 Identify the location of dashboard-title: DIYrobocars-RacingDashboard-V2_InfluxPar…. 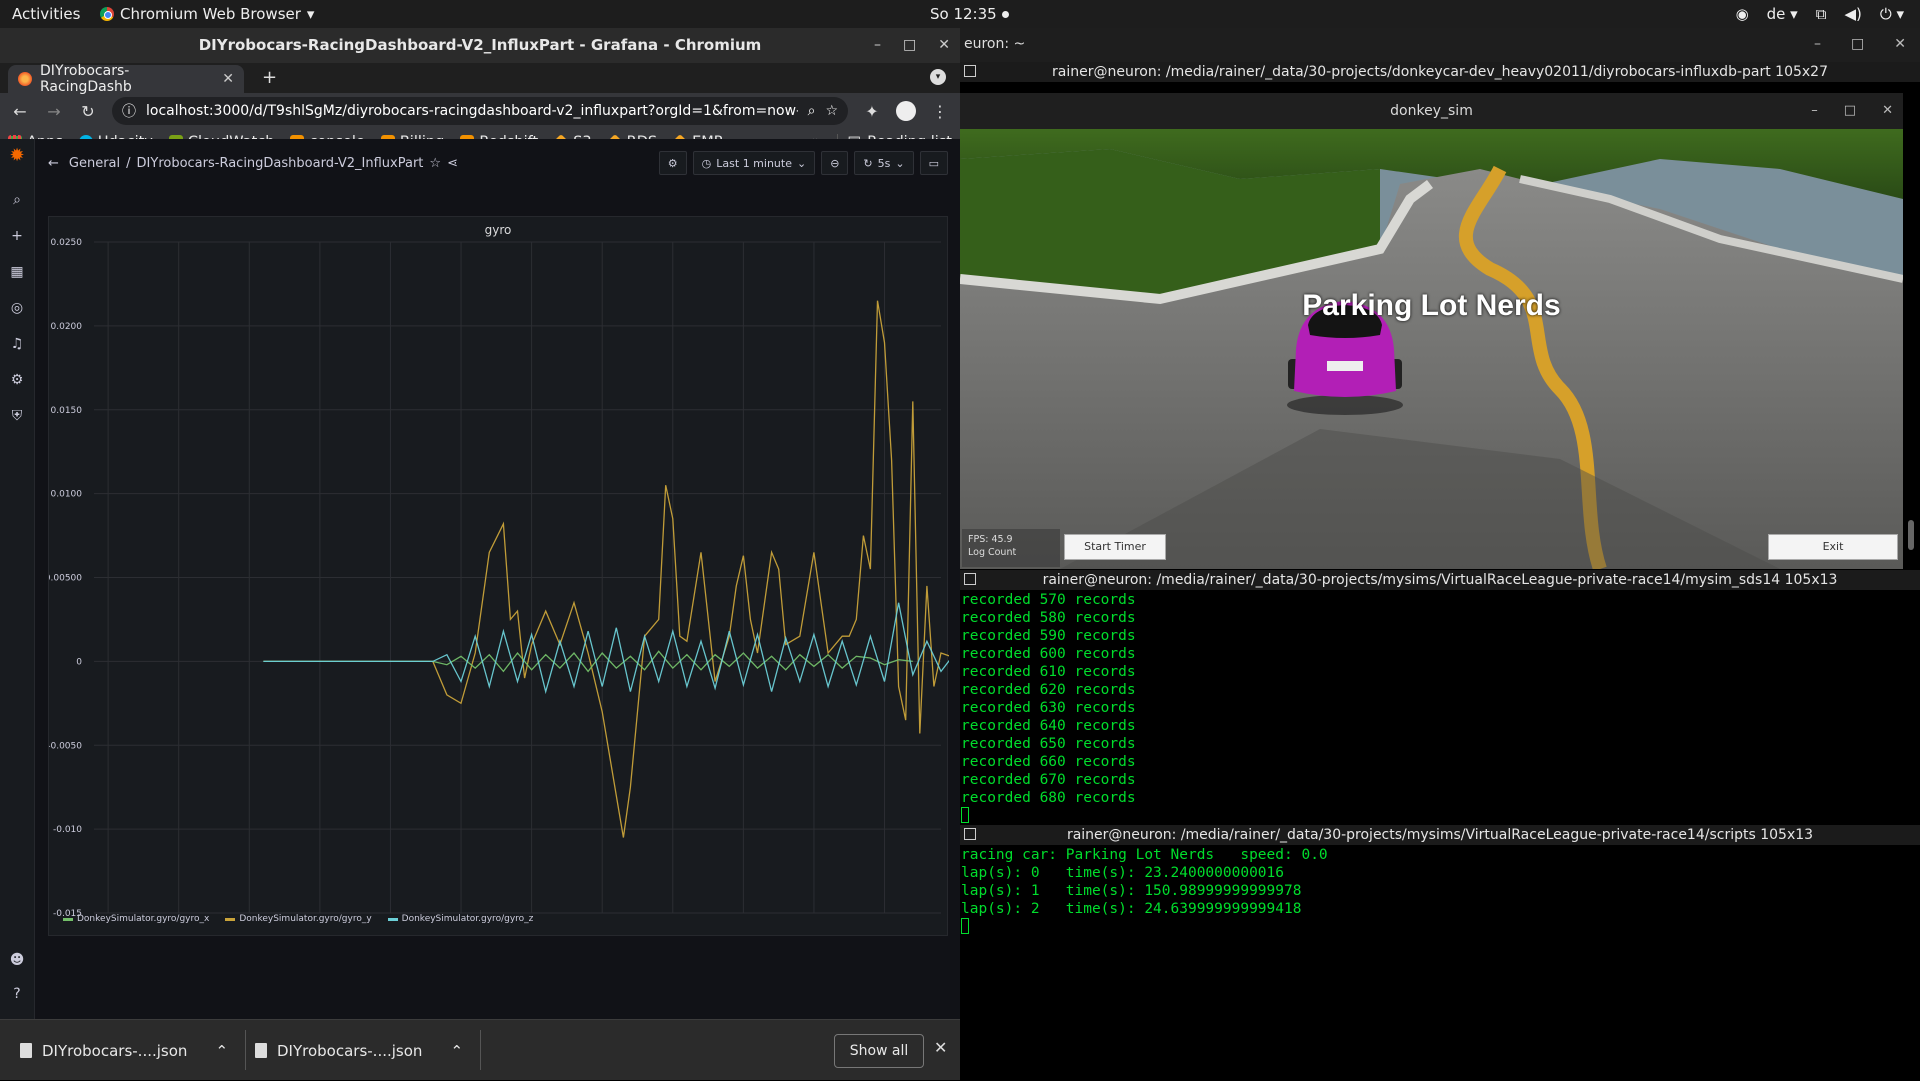
(280, 163).